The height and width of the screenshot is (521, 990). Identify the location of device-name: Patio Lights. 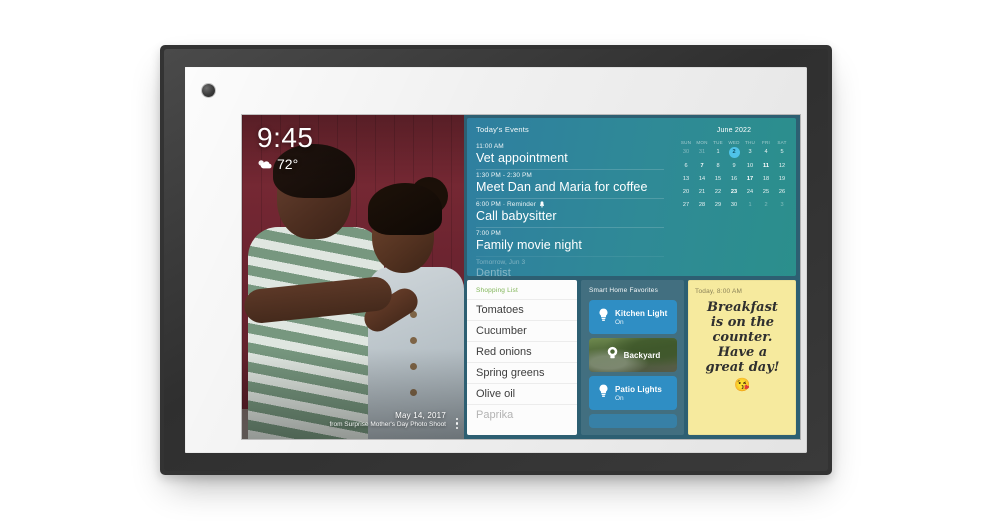
(638, 389).